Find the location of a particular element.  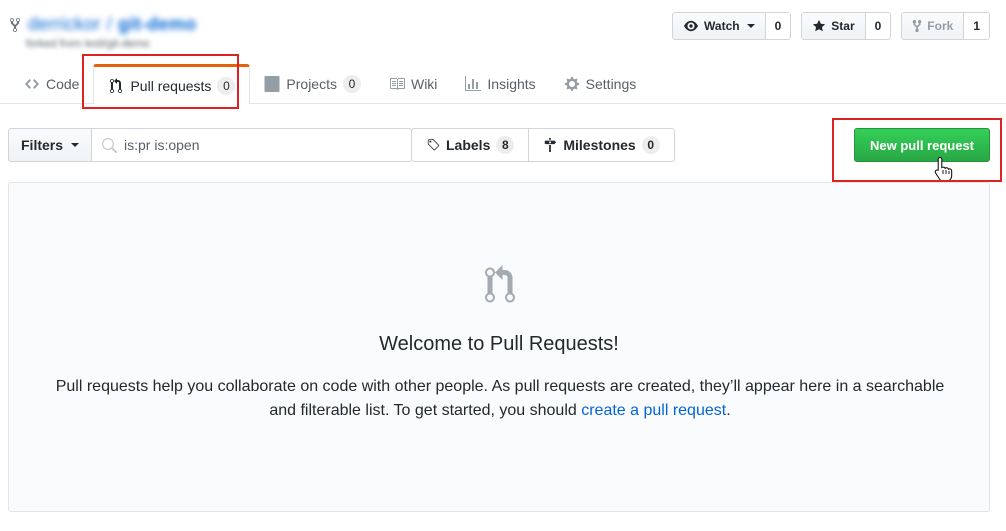

subnav: Filters is located at coordinates (210, 145).